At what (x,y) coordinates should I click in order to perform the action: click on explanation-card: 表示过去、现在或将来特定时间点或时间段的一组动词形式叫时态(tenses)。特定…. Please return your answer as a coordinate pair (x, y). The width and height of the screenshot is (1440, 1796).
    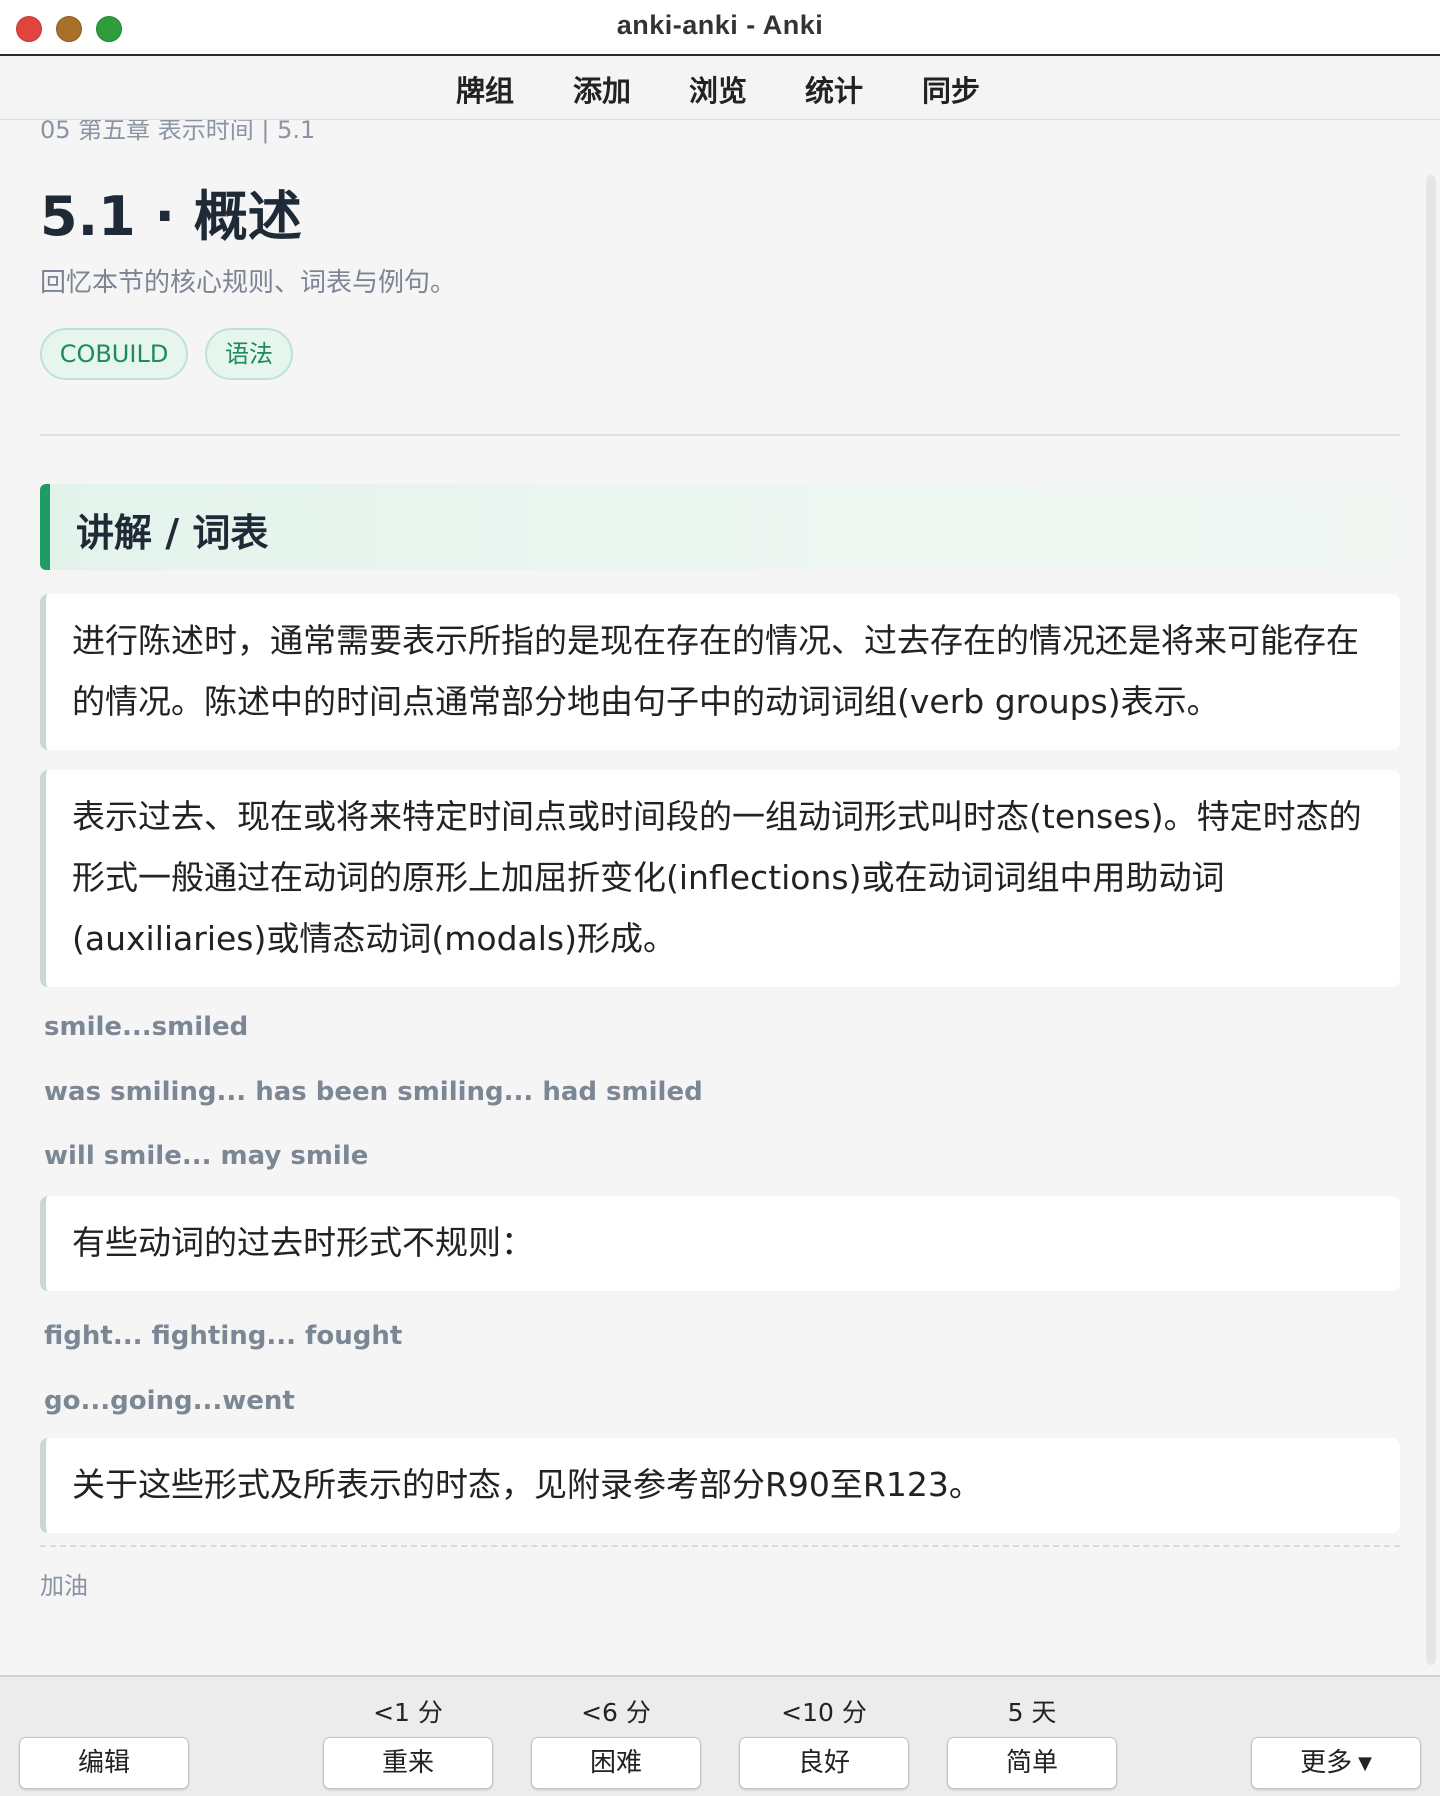
    Looking at the image, I should click on (720, 878).